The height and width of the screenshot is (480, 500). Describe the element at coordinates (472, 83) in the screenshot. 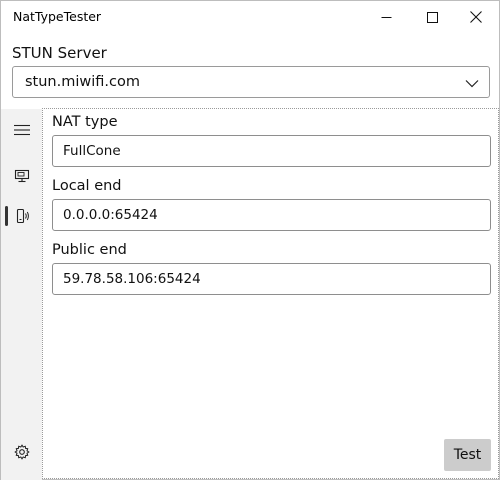

I see `chevron-down-icon` at that location.